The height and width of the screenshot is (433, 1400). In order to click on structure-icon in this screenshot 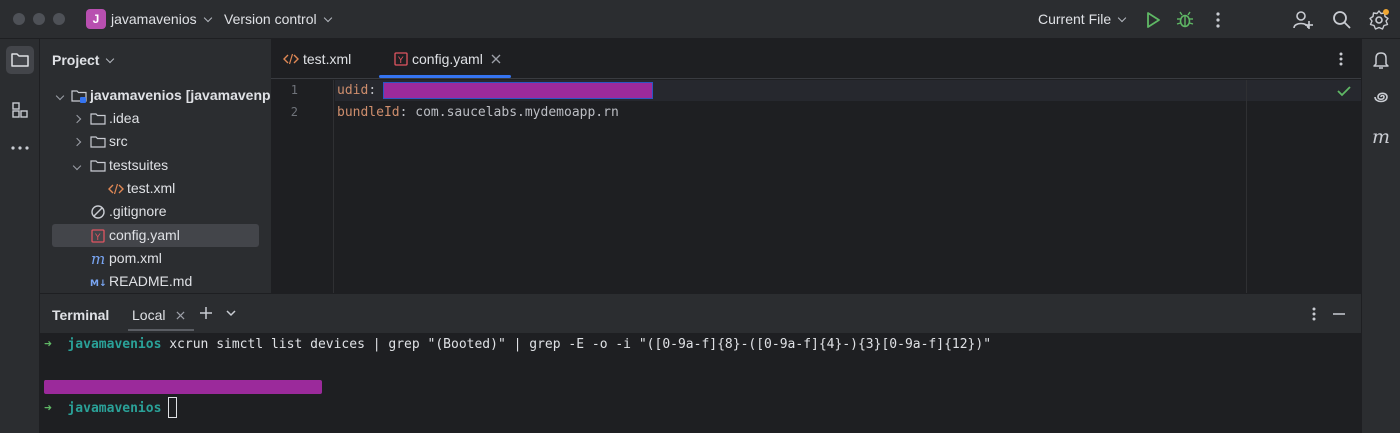, I will do `click(20, 110)`.